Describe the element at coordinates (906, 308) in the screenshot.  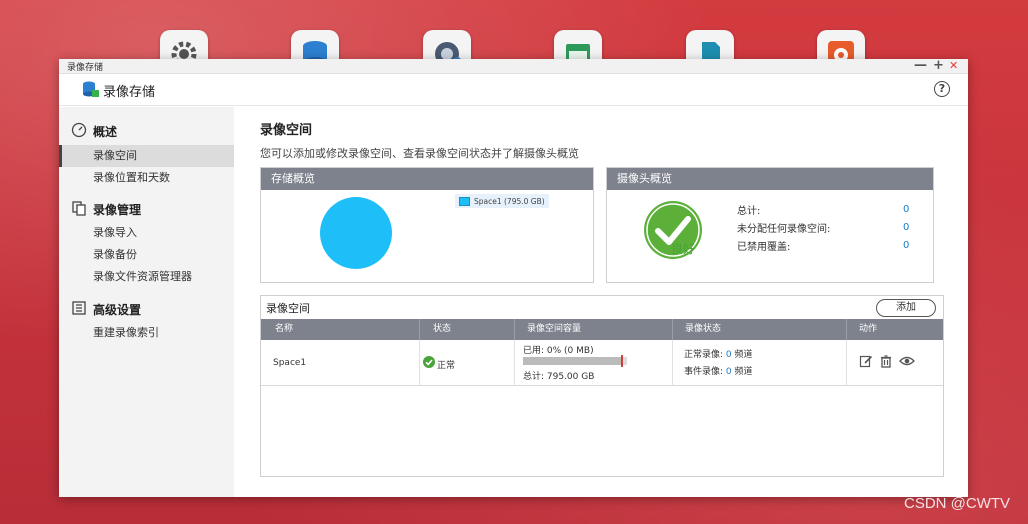
I see `add-button: 添加` at that location.